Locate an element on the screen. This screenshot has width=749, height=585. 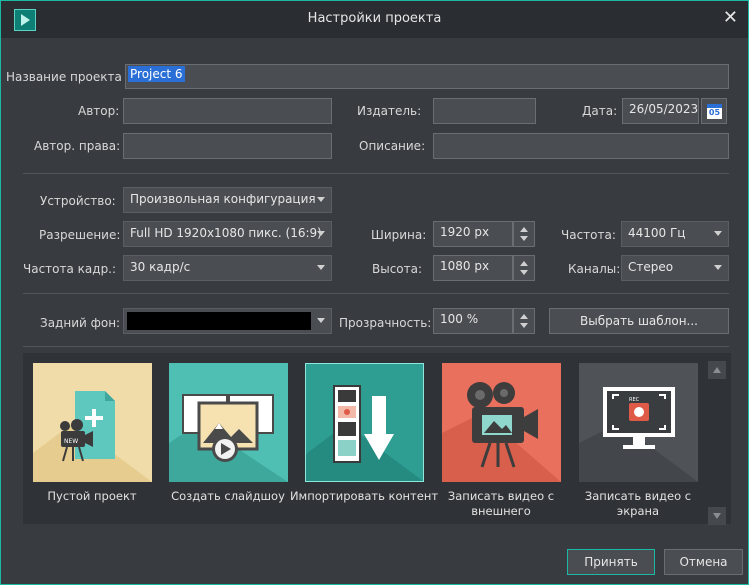
copyright-label: Автор. права: is located at coordinates (77, 146).